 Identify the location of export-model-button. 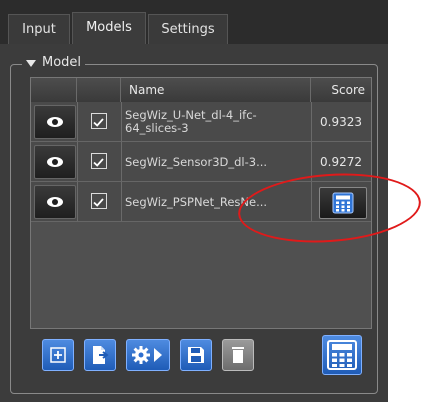
(100, 355).